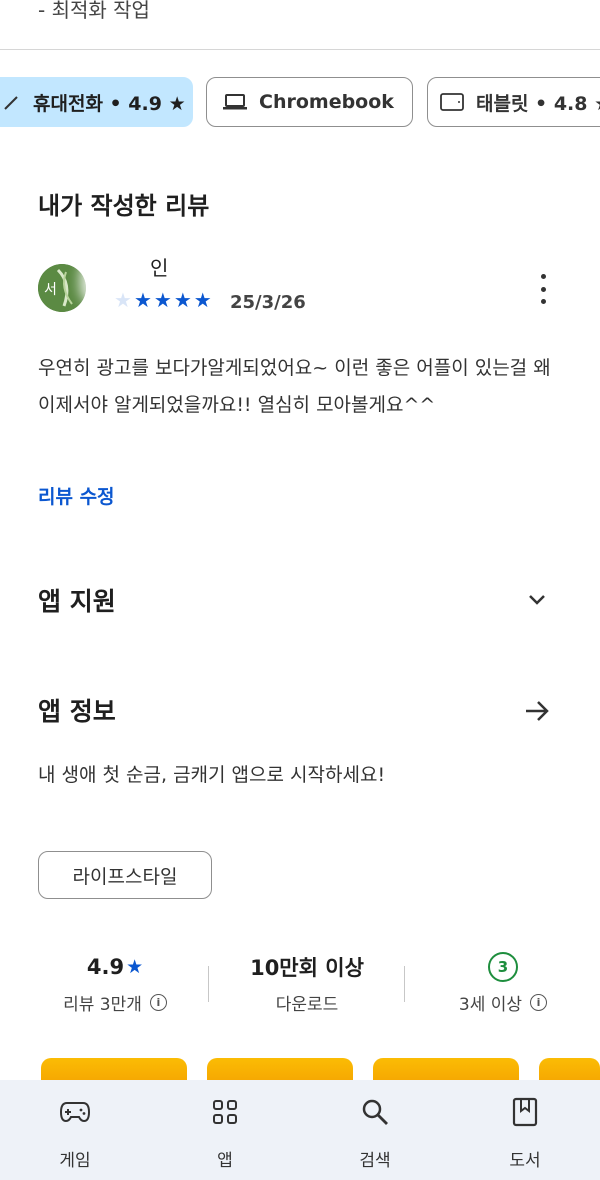 The image size is (600, 1180). I want to click on avatar: 서, so click(62, 288).